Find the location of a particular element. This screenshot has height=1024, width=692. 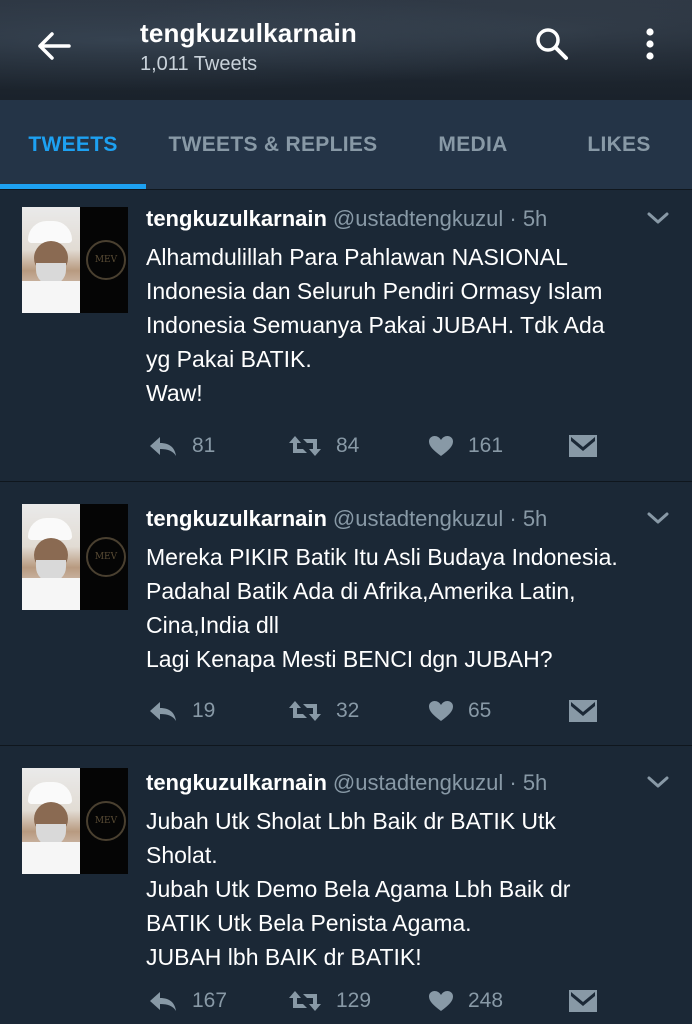

profile-title: tengkuzulkarnain is located at coordinates (249, 33).